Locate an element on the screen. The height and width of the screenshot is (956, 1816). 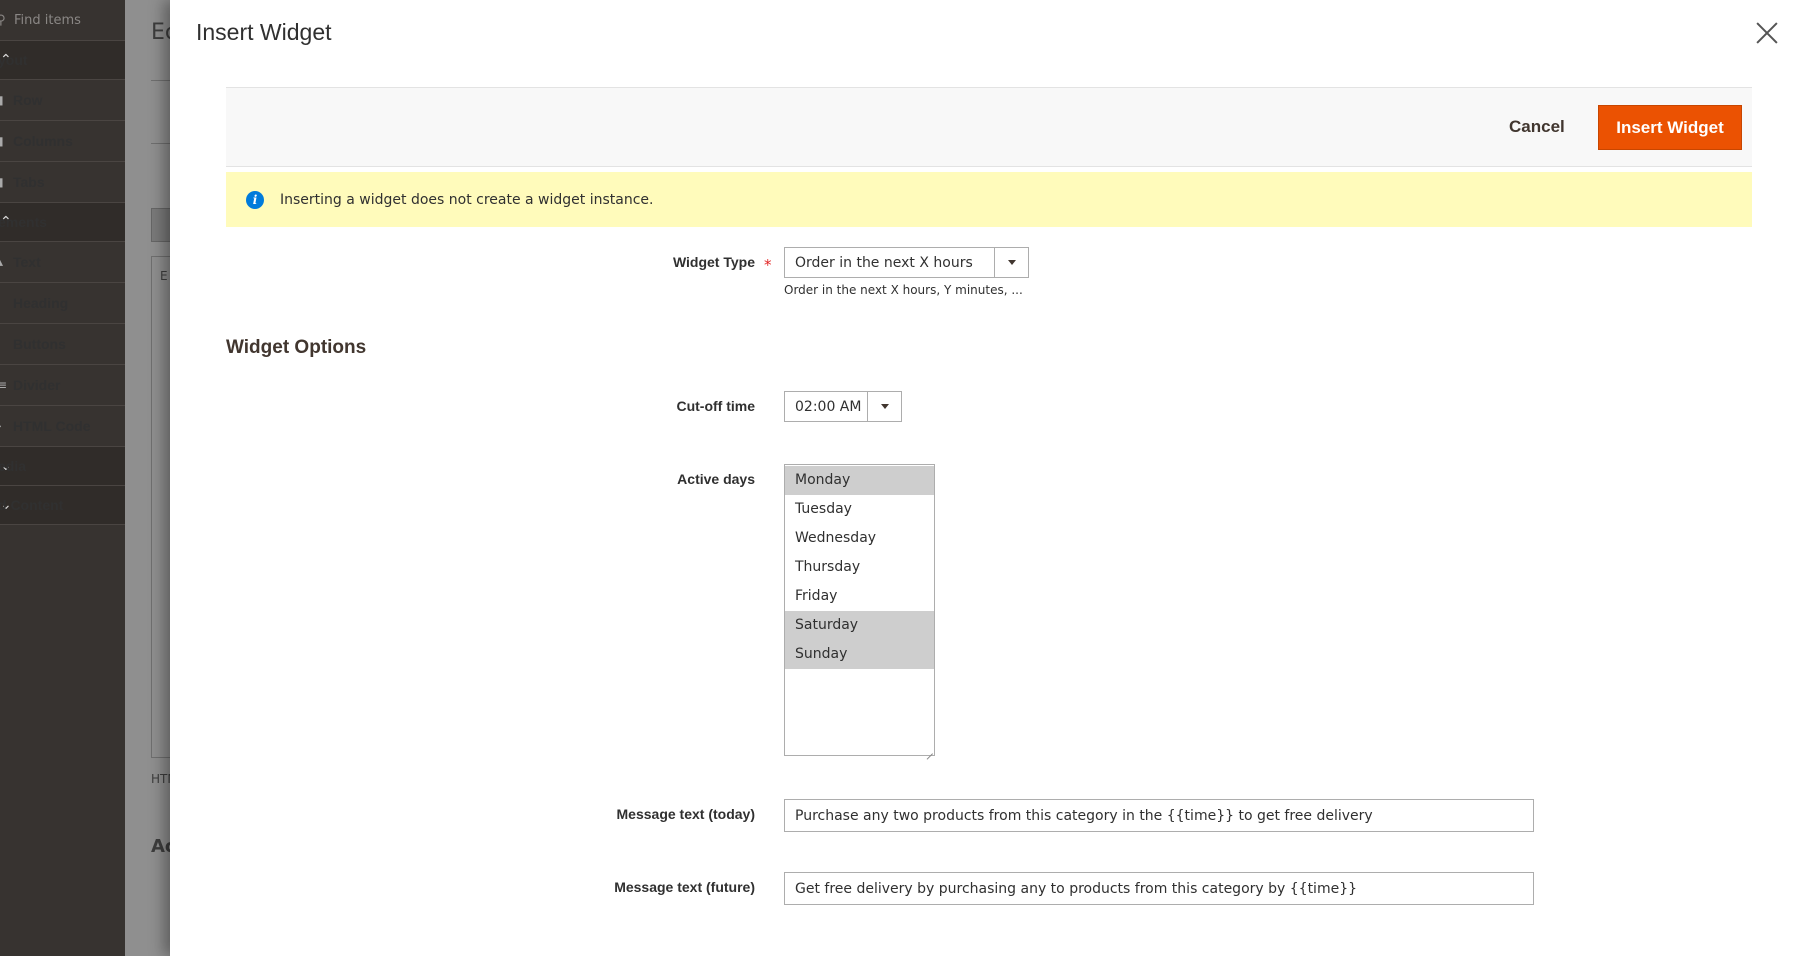
background-page-overlay: Ec E HTM Ac is located at coordinates (151, 478).